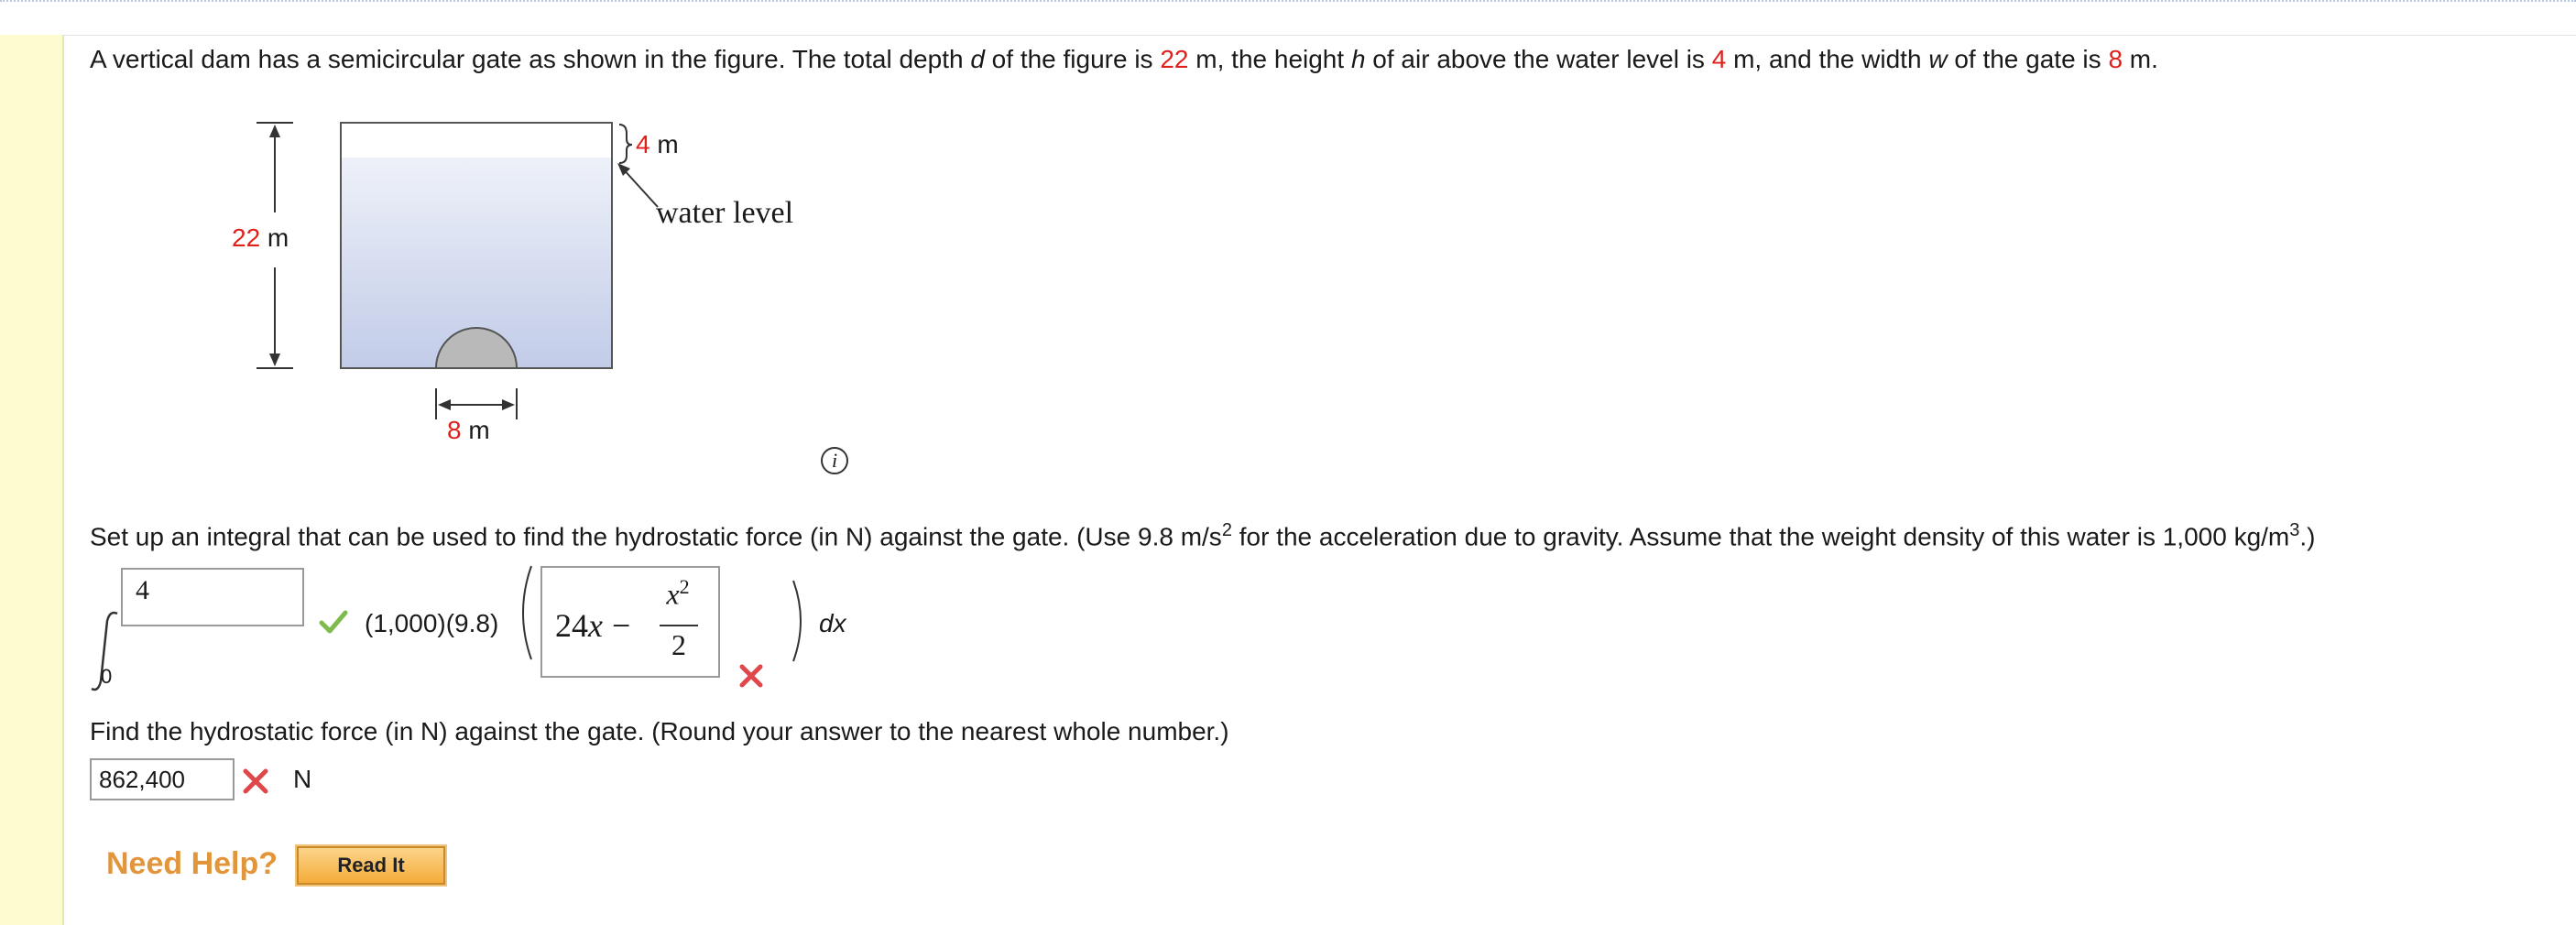 The width and height of the screenshot is (2576, 925). Describe the element at coordinates (643, 144) in the screenshot. I see `air-label-value: 4` at that location.